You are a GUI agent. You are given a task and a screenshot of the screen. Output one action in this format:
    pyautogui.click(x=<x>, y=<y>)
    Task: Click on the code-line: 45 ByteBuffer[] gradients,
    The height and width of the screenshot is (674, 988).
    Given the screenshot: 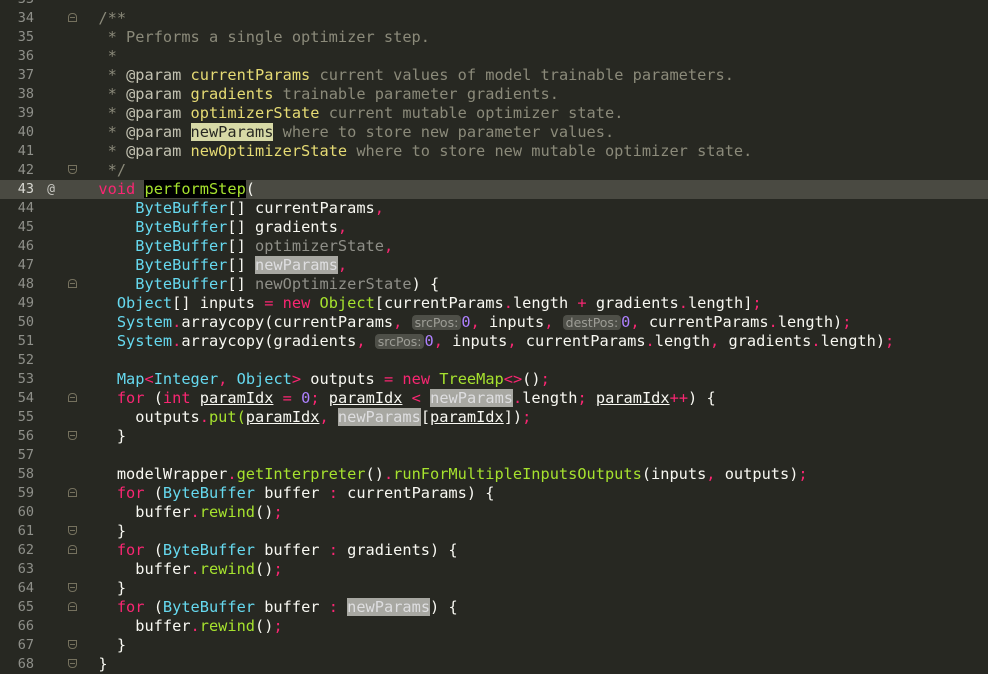 What is the action you would take?
    pyautogui.click(x=494, y=227)
    